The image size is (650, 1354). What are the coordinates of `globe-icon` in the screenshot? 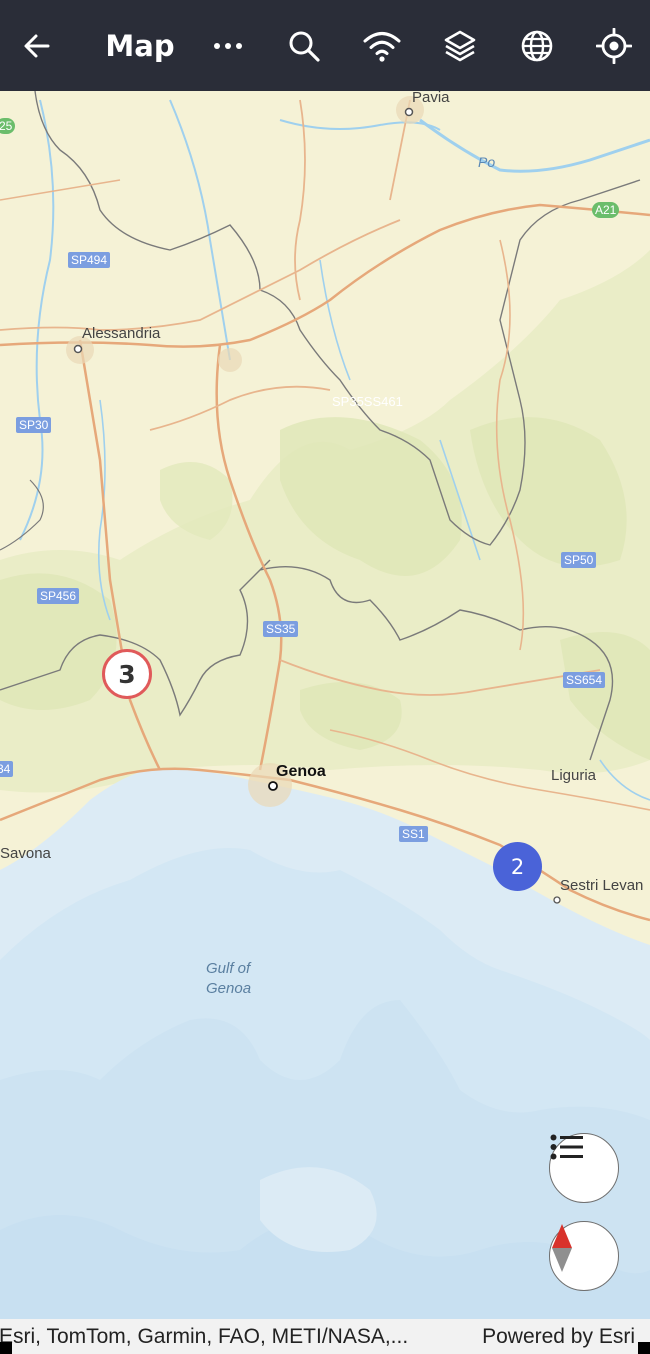 It's located at (537, 45).